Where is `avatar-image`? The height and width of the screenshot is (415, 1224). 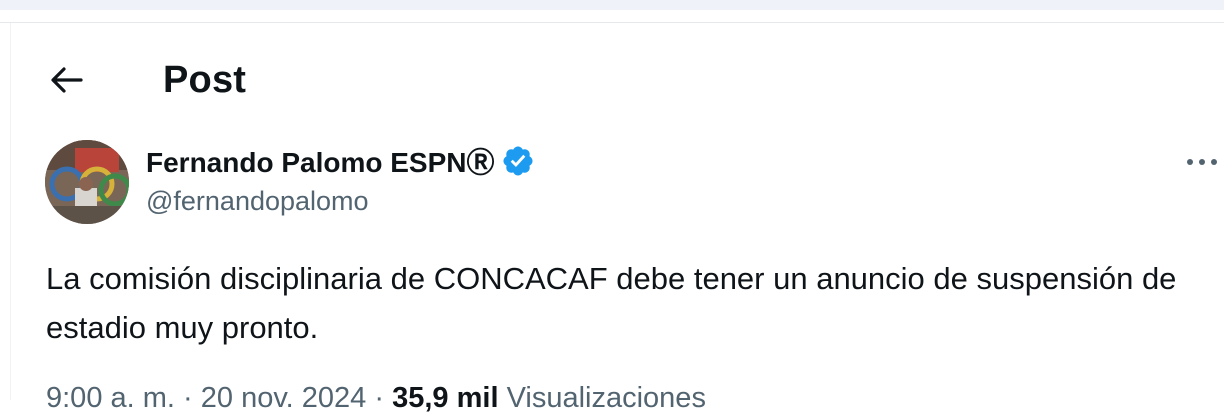 avatar-image is located at coordinates (87, 182).